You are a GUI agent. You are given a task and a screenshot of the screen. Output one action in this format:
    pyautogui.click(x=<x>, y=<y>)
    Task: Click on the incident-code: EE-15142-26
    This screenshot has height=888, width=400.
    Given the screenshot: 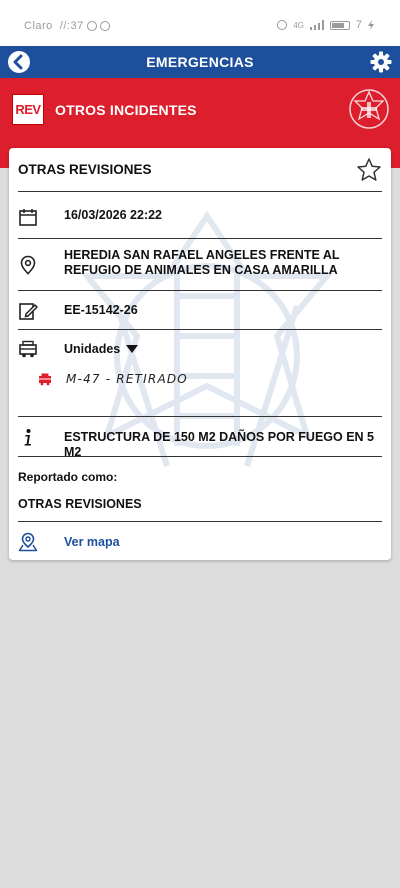 What is the action you would take?
    pyautogui.click(x=101, y=310)
    